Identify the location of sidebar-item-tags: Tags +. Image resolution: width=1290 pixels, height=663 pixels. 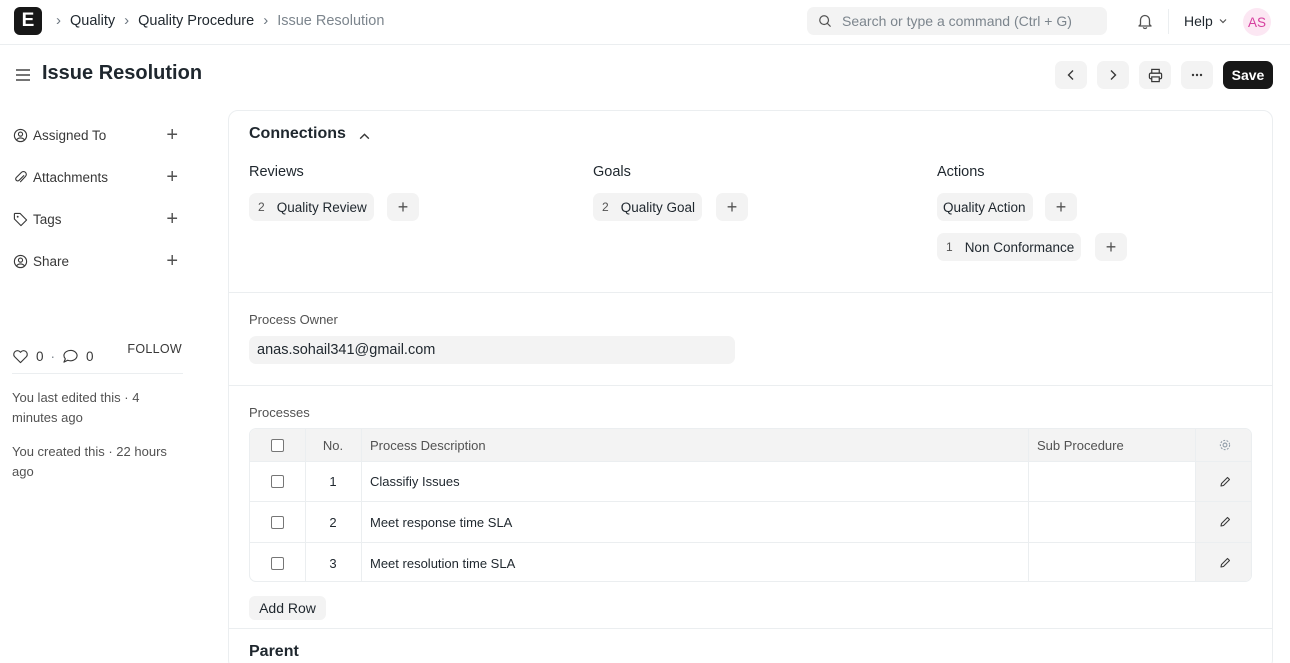
(95, 219).